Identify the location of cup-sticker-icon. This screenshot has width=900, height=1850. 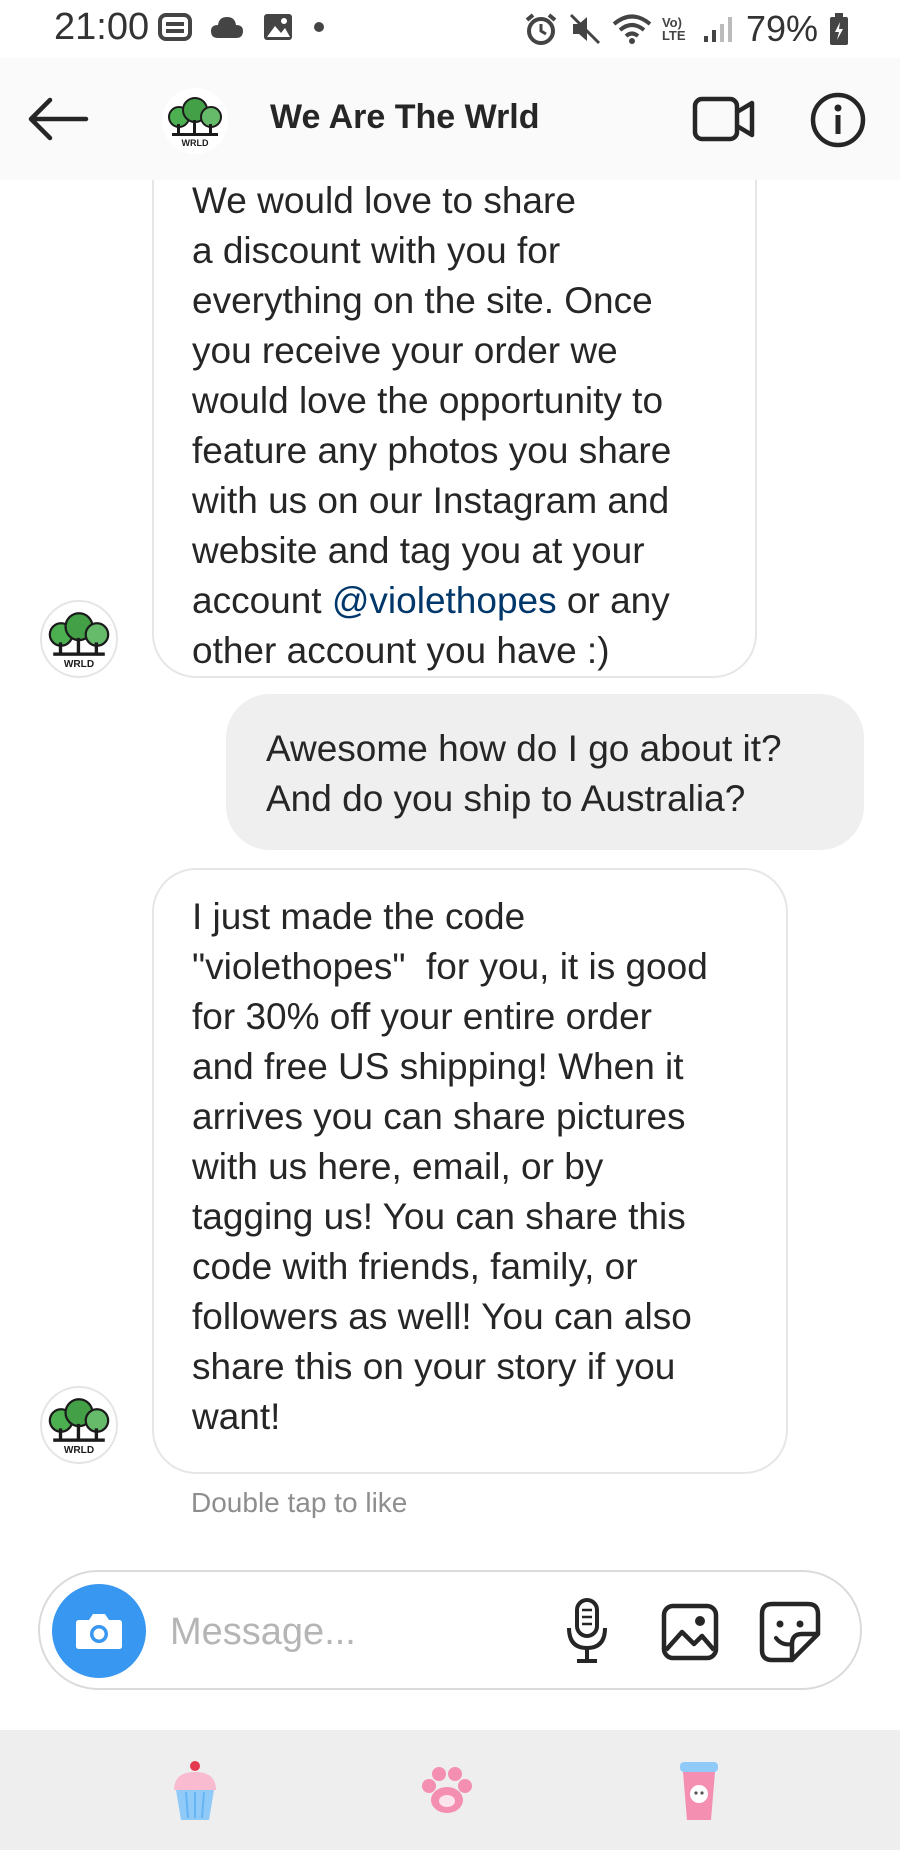
(699, 1791).